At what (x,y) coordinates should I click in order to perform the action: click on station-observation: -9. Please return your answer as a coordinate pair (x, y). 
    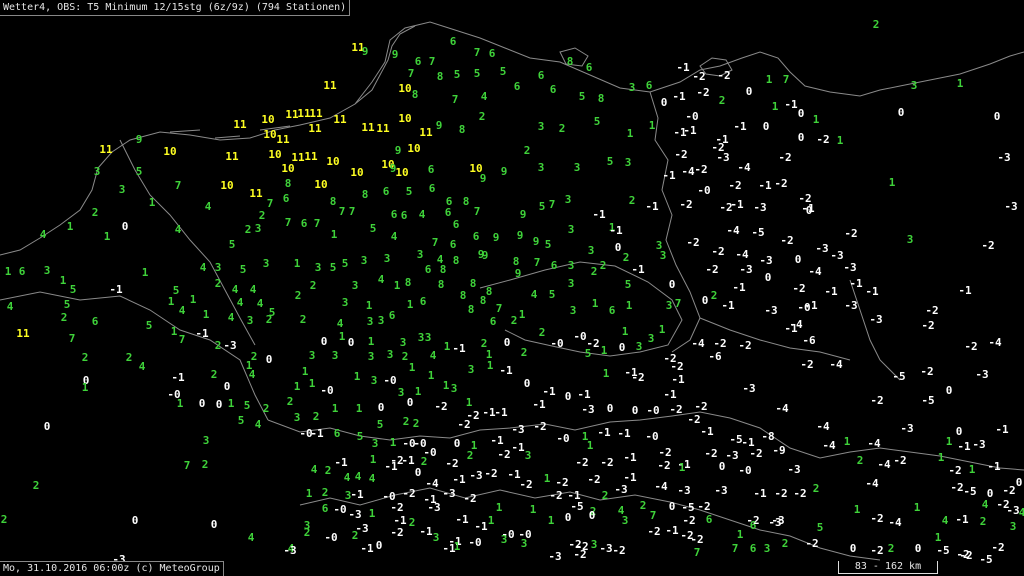
    Looking at the image, I should click on (778, 450).